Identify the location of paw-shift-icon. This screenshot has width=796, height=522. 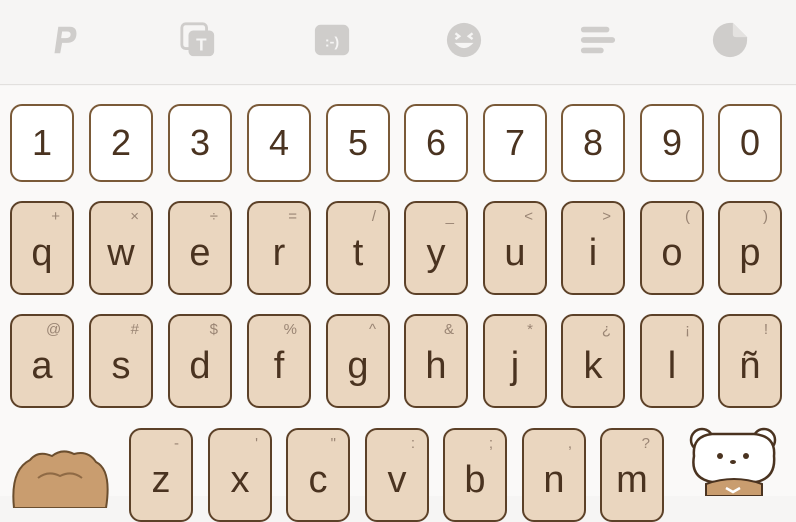
(60, 480).